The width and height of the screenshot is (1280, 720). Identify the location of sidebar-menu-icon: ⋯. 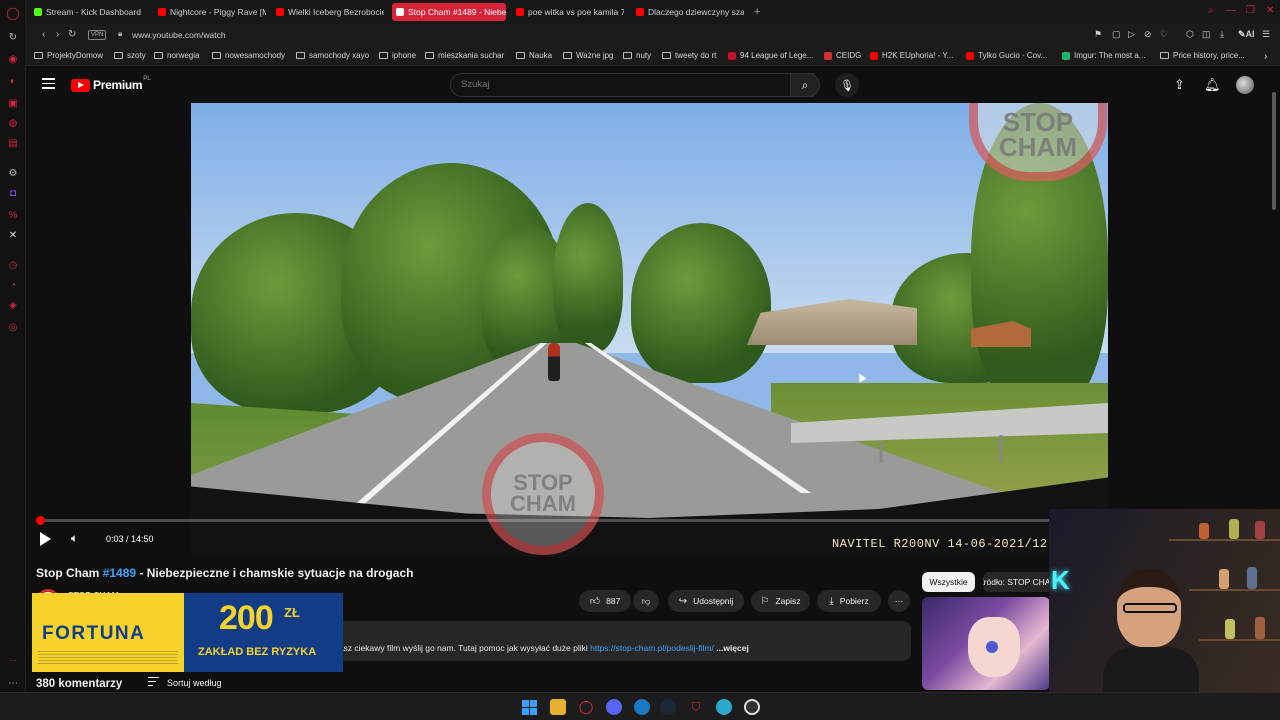
(13, 683).